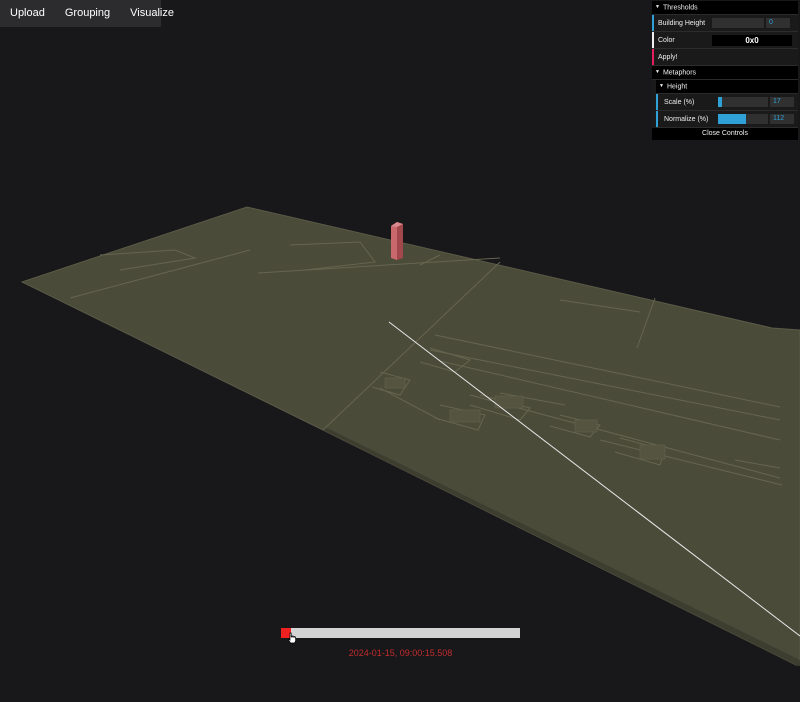  Describe the element at coordinates (682, 23) in the screenshot. I see `building-height-label: Building Height` at that location.